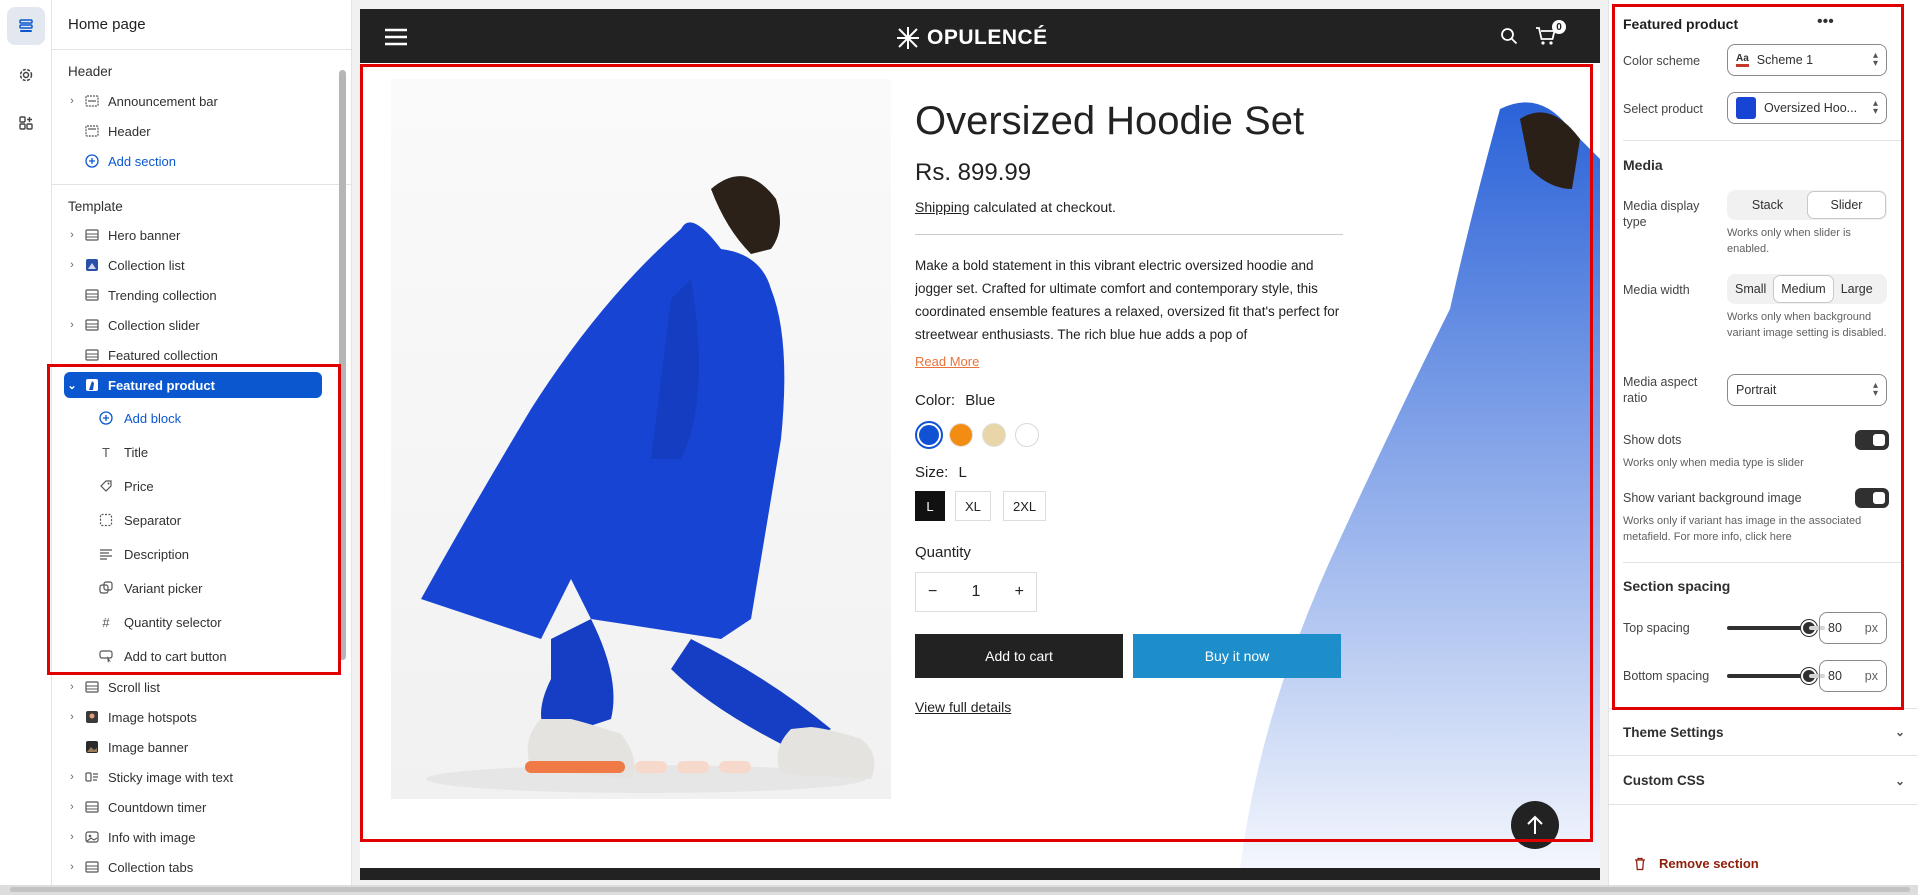 This screenshot has width=1918, height=895. I want to click on section-item-label: Trending collection, so click(162, 295).